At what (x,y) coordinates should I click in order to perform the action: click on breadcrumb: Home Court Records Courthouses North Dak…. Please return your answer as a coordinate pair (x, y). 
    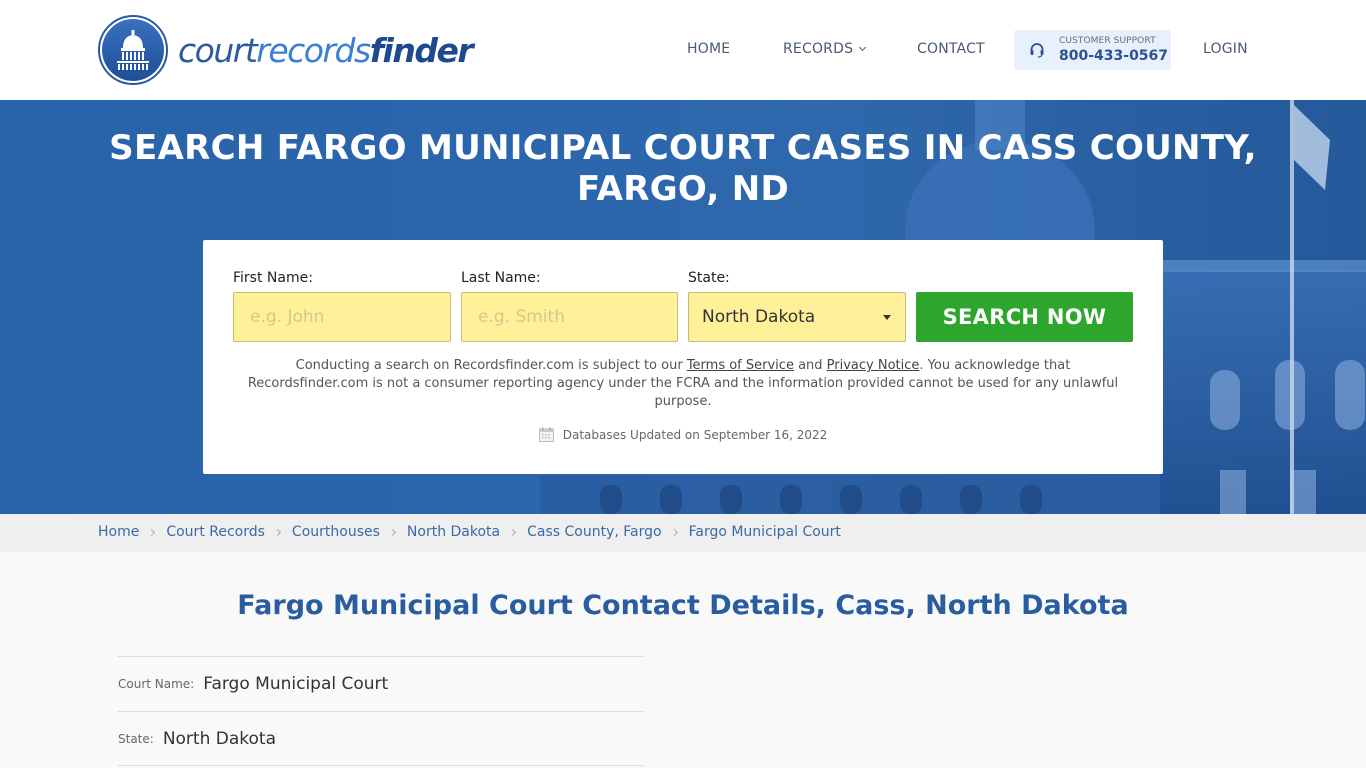
    Looking at the image, I should click on (469, 532).